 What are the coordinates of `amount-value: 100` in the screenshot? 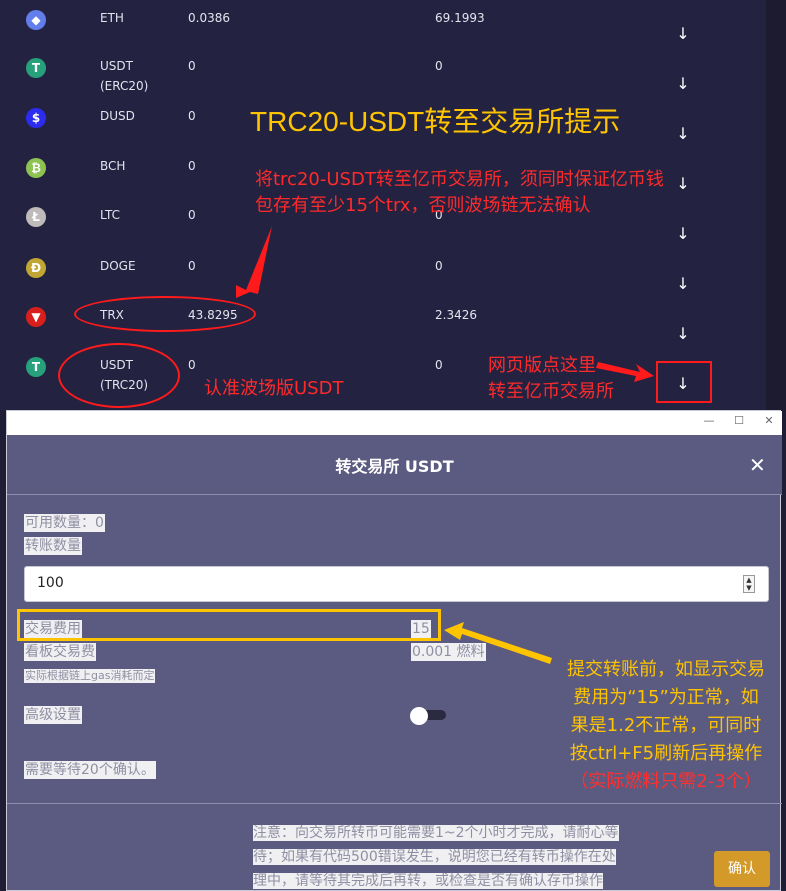 It's located at (50, 583).